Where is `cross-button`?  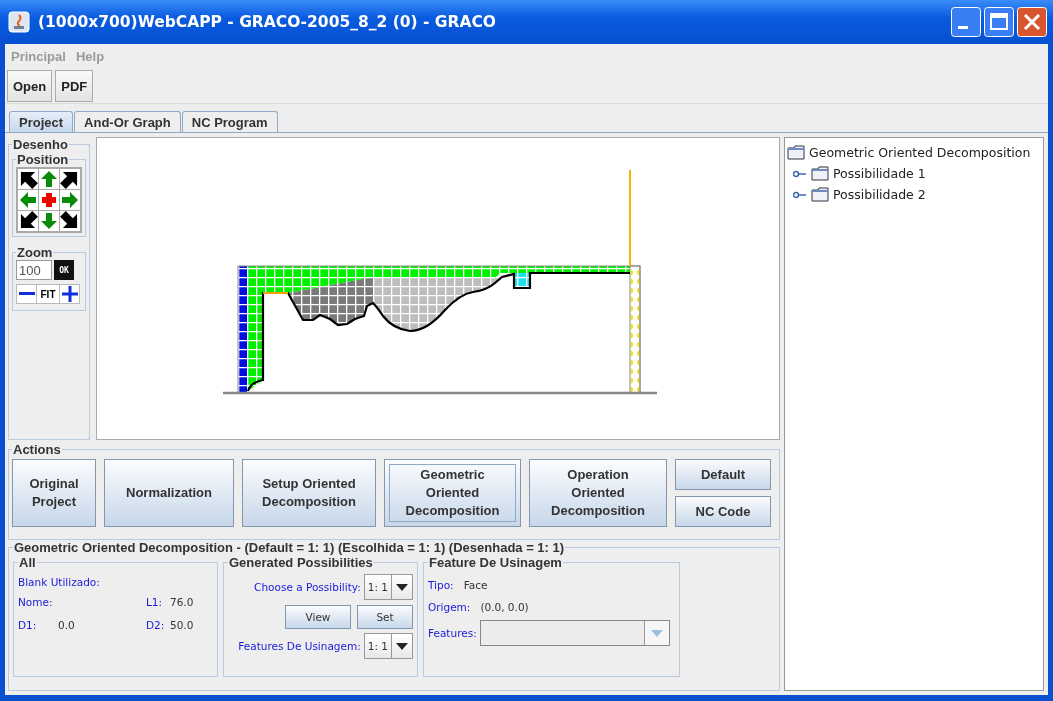
cross-button is located at coordinates (49, 200).